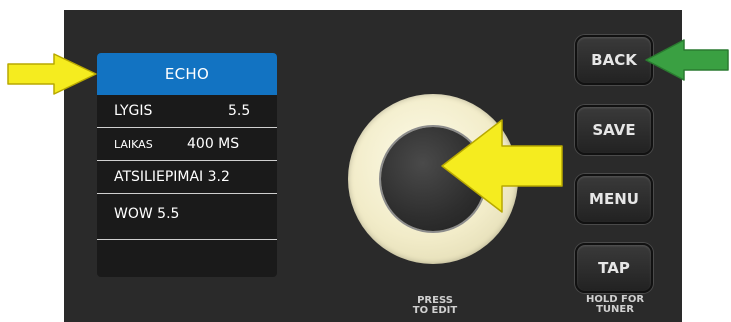 This screenshot has width=731, height=322. I want to click on yellow-arrow-left-icon, so click(502, 166).